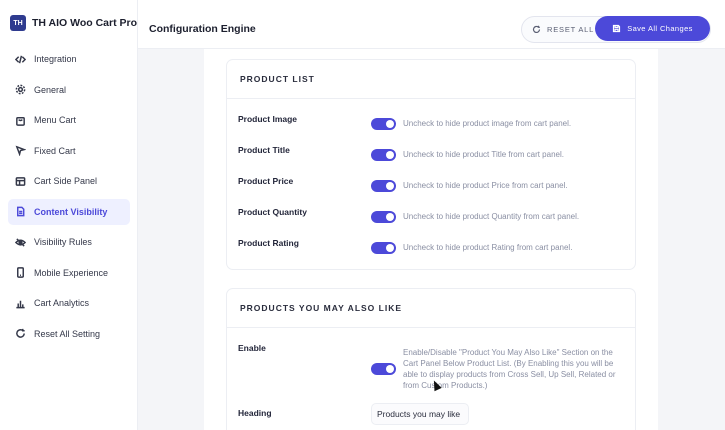 This screenshot has height=430, width=725. I want to click on setting-label: Enable, so click(252, 348).